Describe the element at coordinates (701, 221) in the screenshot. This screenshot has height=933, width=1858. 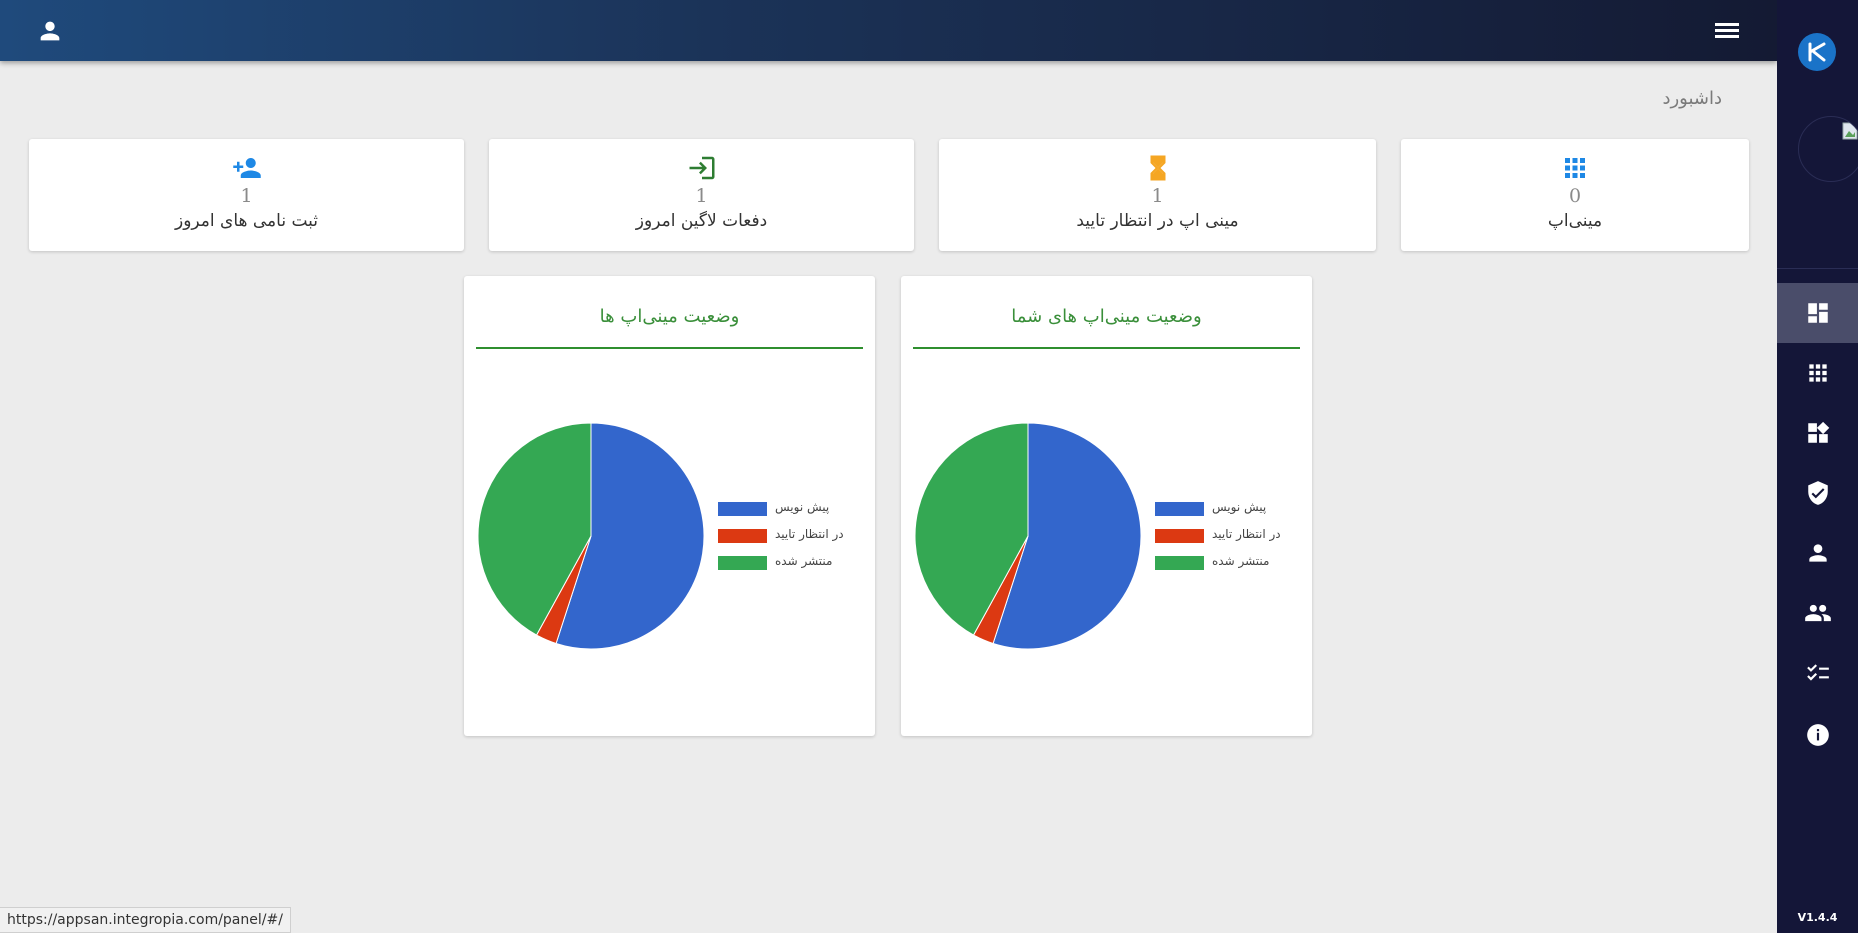
I see `stat-label: دفعات لاگین امروز` at that location.